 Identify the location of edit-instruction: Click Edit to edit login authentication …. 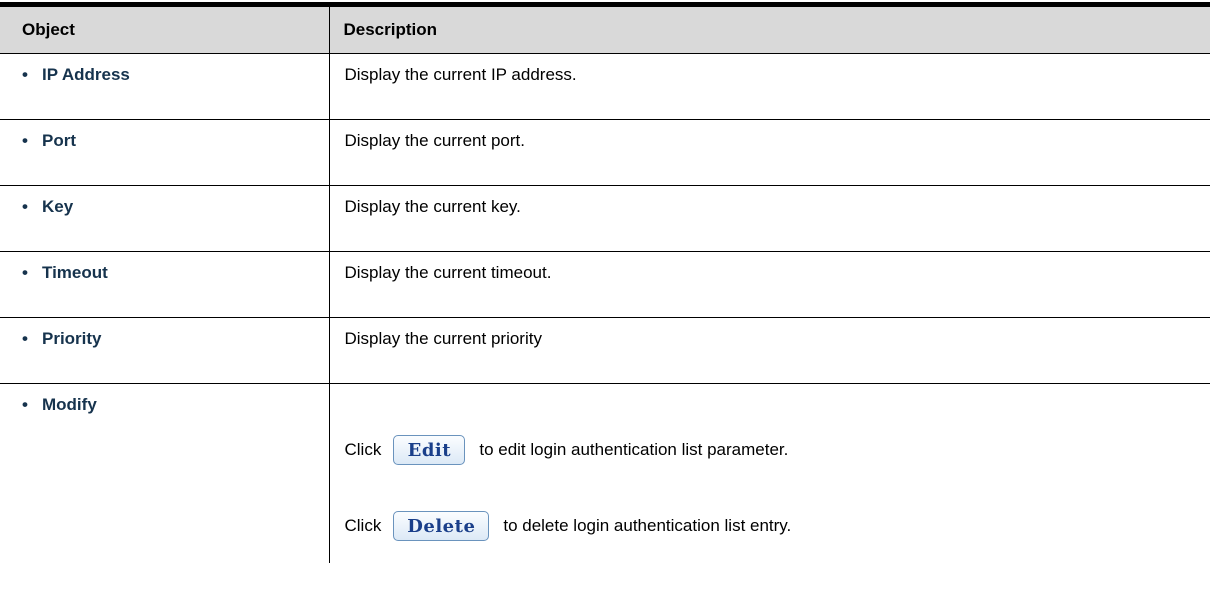
(777, 450).